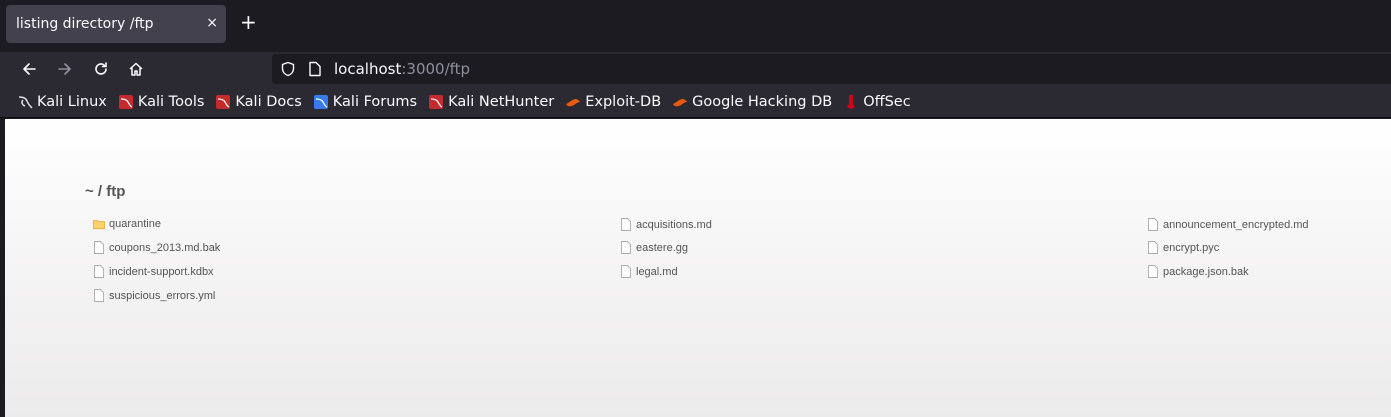 Image resolution: width=1391 pixels, height=417 pixels. What do you see at coordinates (623, 101) in the screenshot?
I see `bookmark-label: Exploit-DB` at bounding box center [623, 101].